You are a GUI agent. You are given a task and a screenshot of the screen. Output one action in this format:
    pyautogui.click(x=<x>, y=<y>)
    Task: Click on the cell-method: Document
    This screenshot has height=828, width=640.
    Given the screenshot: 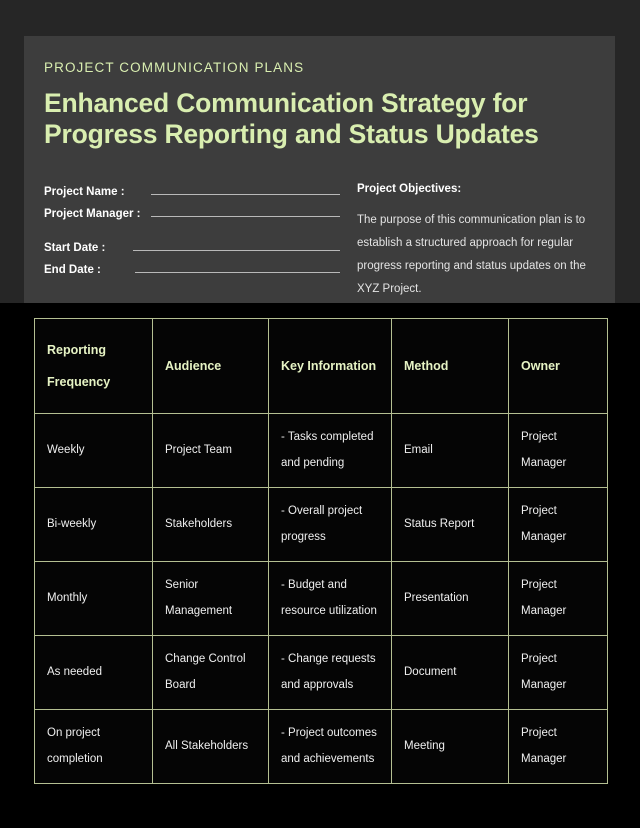 What is the action you would take?
    pyautogui.click(x=450, y=672)
    